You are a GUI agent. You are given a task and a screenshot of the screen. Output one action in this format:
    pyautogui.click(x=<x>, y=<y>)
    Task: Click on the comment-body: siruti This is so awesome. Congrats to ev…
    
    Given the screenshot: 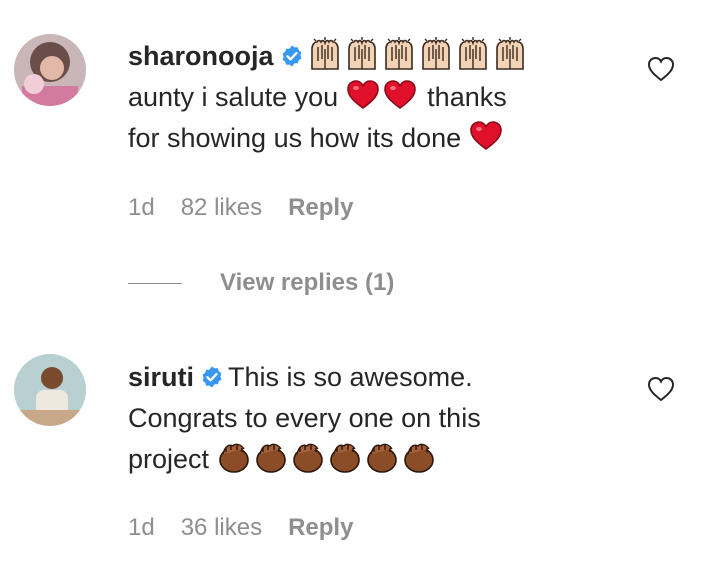 What is the action you would take?
    pyautogui.click(x=363, y=418)
    